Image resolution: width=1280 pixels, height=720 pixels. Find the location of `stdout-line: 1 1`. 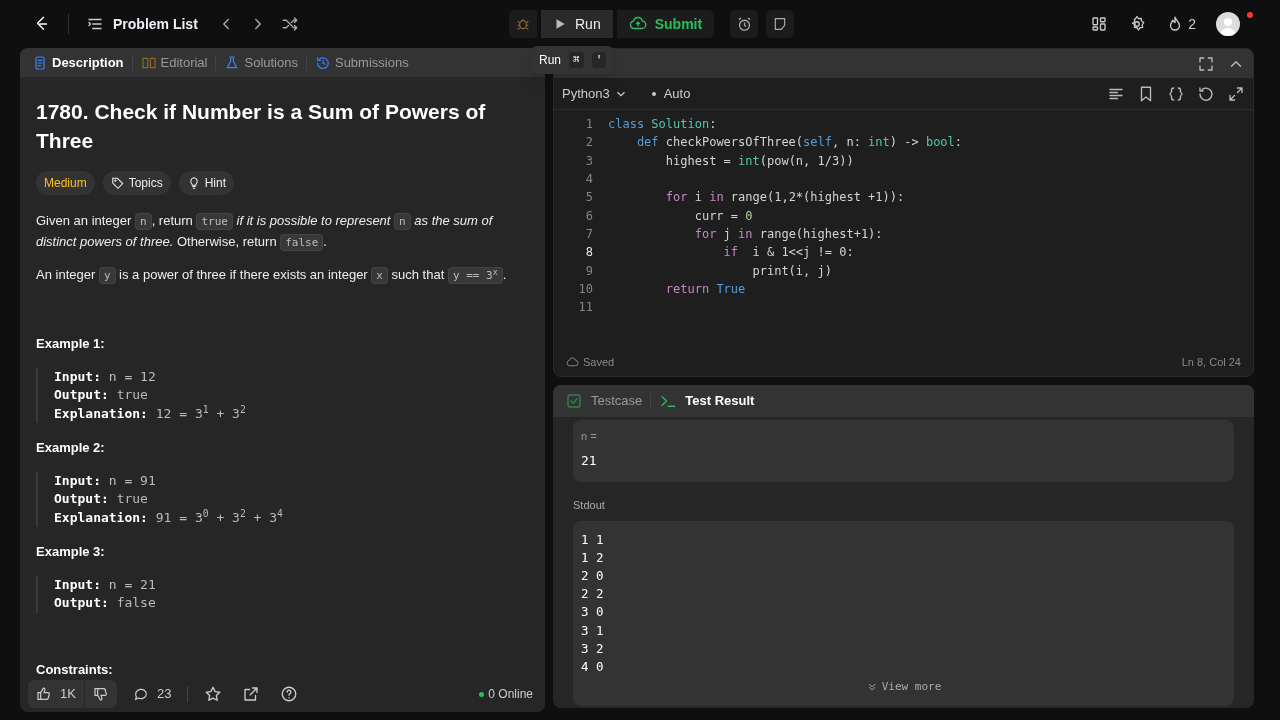

stdout-line: 1 1 is located at coordinates (593, 539).